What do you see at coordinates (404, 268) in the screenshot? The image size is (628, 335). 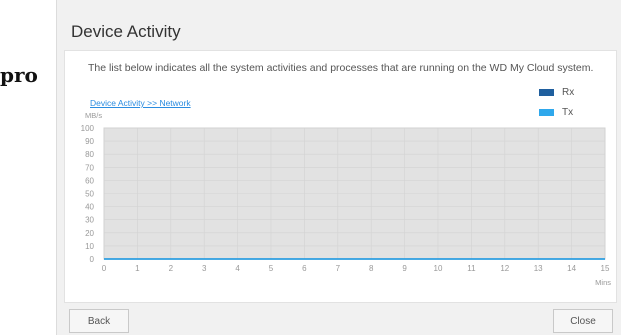 I see `x-tick-label: 9` at bounding box center [404, 268].